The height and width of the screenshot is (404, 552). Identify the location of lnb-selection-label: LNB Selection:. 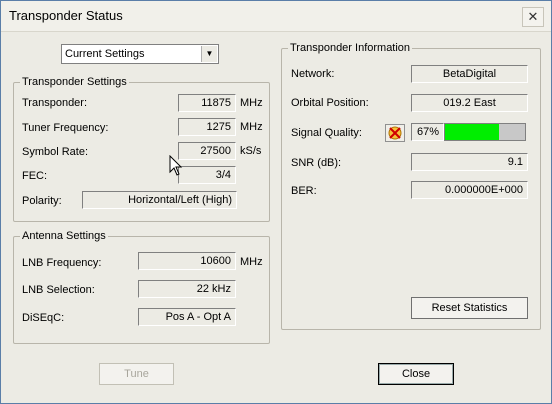
(58, 290).